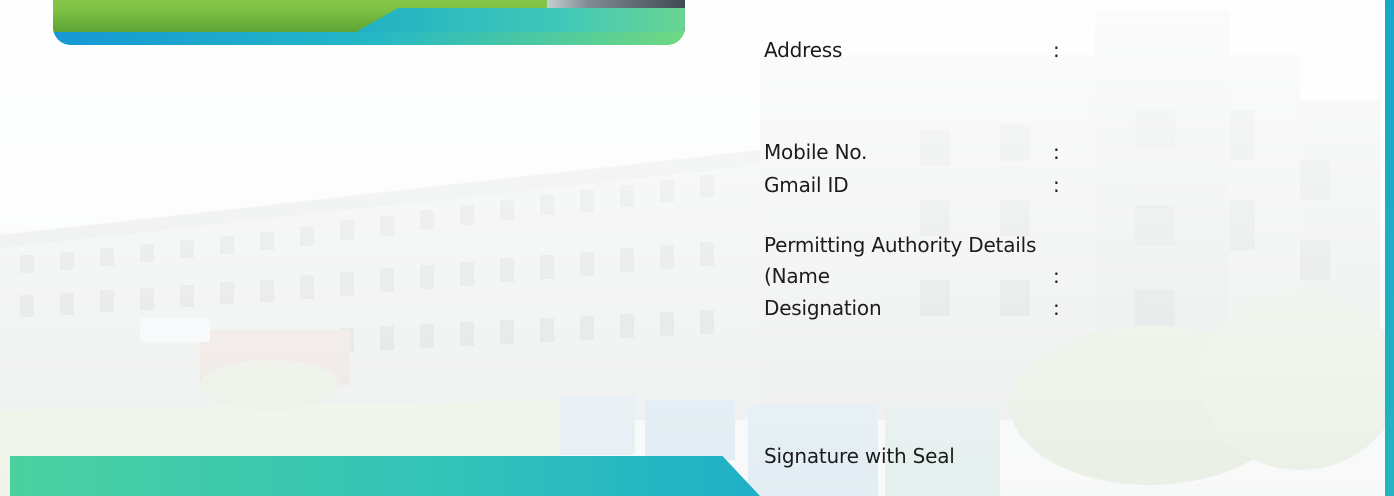 This screenshot has width=1394, height=496. I want to click on mobile-label: Mobile No., so click(816, 152).